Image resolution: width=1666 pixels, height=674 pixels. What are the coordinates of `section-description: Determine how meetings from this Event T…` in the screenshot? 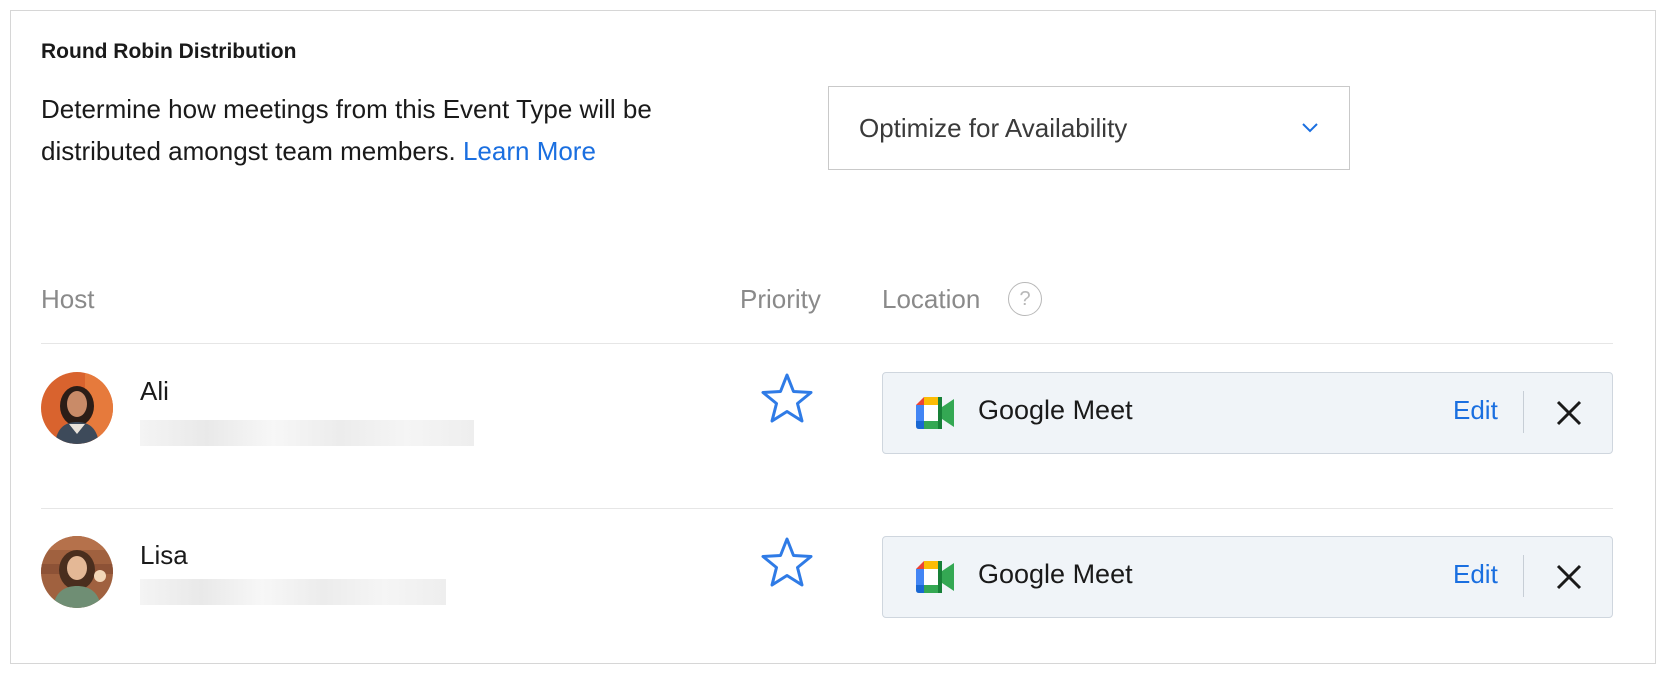 It's located at (391, 130).